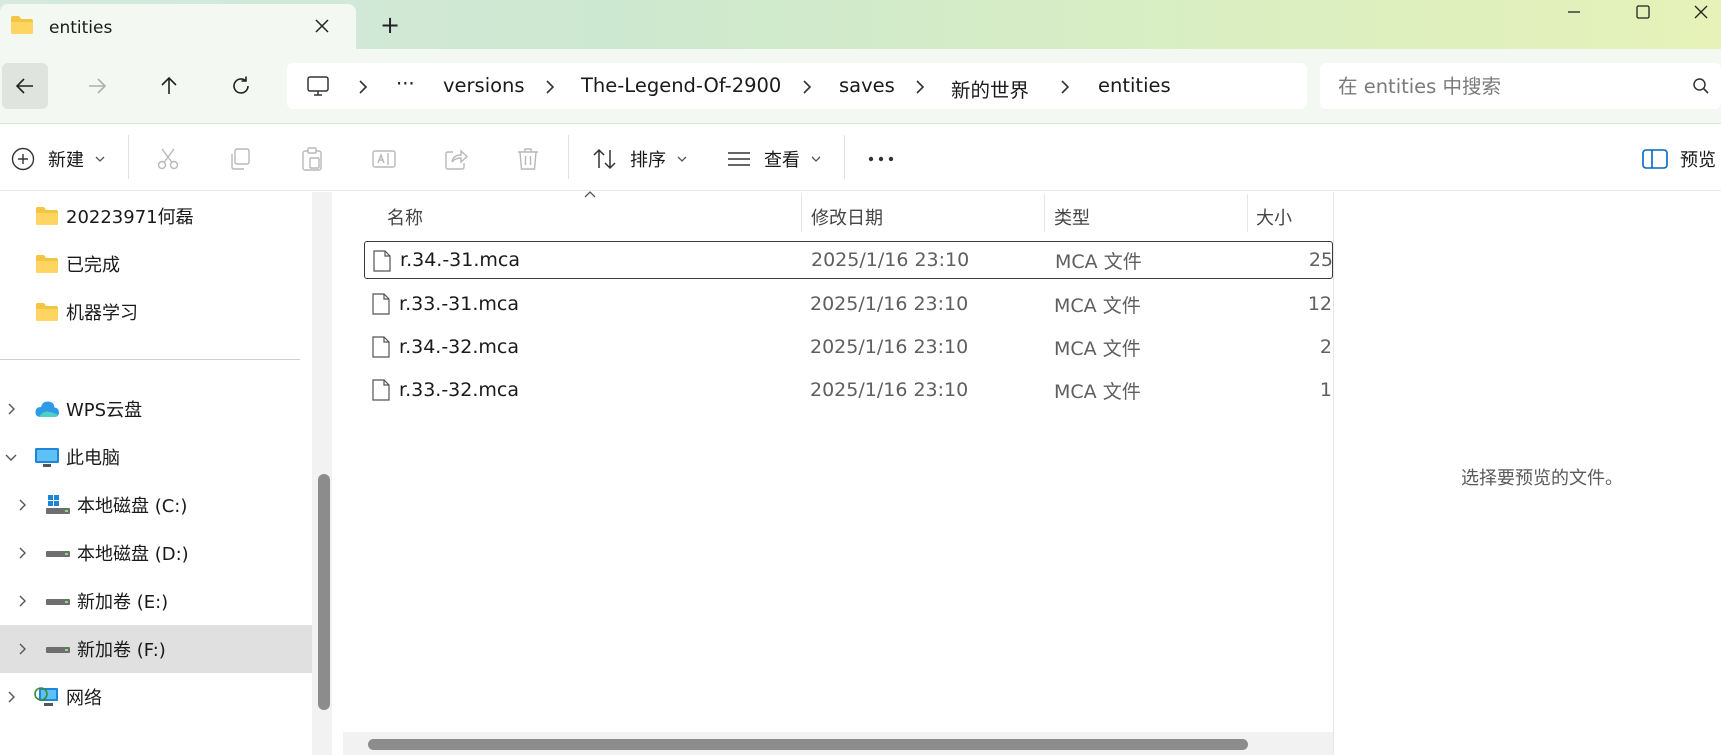 The height and width of the screenshot is (755, 1721). I want to click on forward-button, so click(97, 86).